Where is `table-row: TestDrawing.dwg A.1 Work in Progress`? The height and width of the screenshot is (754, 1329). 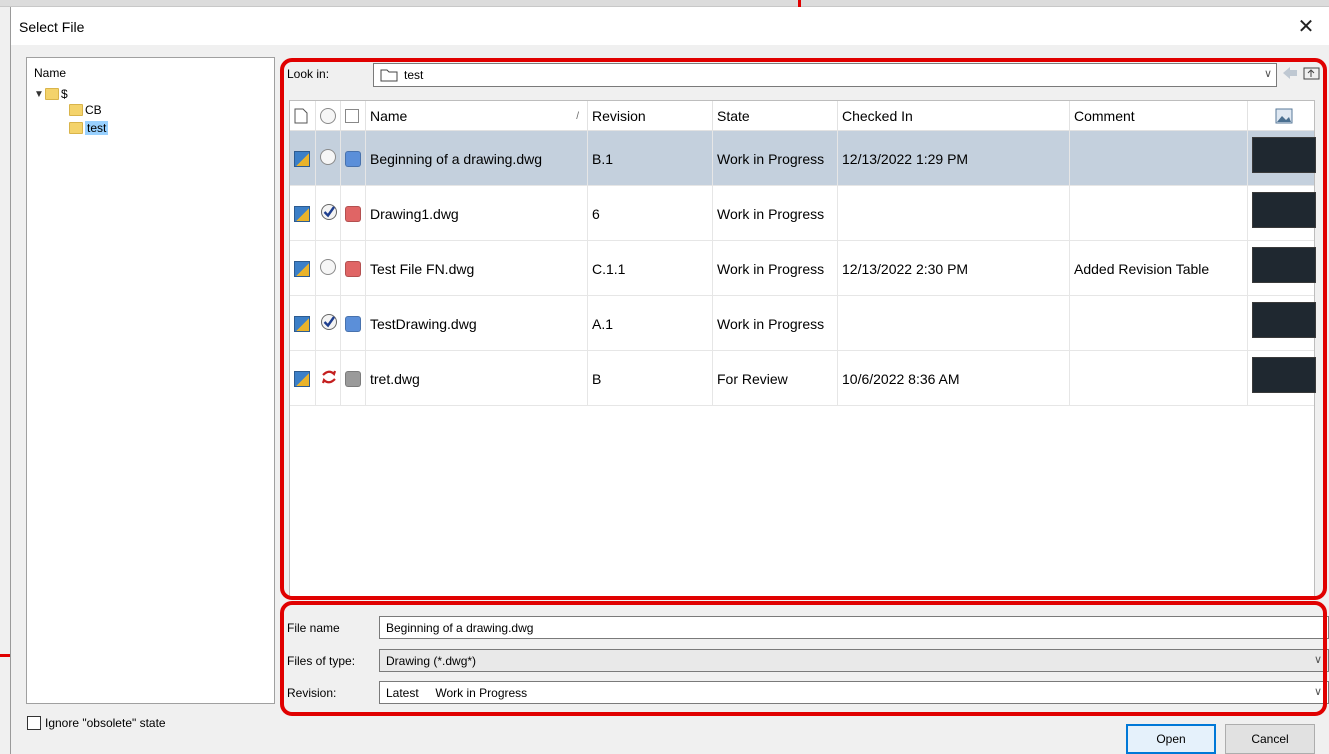 table-row: TestDrawing.dwg A.1 Work in Progress is located at coordinates (803, 323).